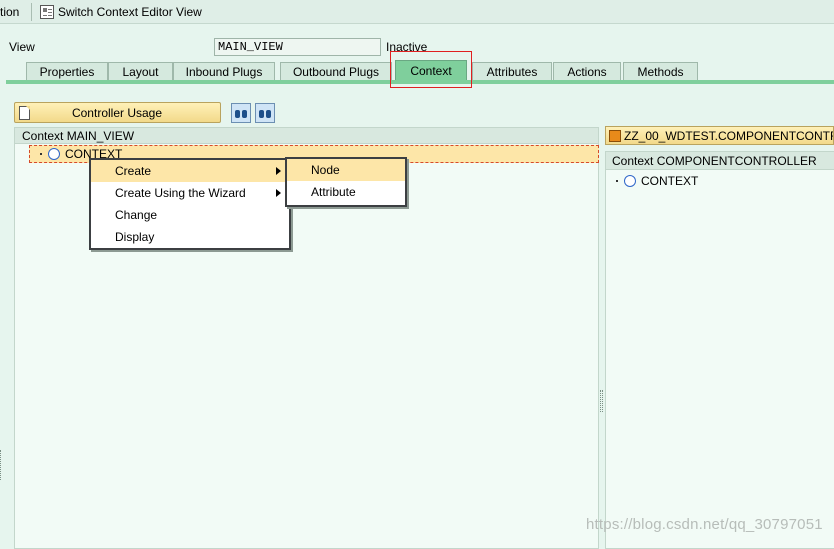 This screenshot has width=834, height=549. I want to click on tab-properties: Properties, so click(67, 71).